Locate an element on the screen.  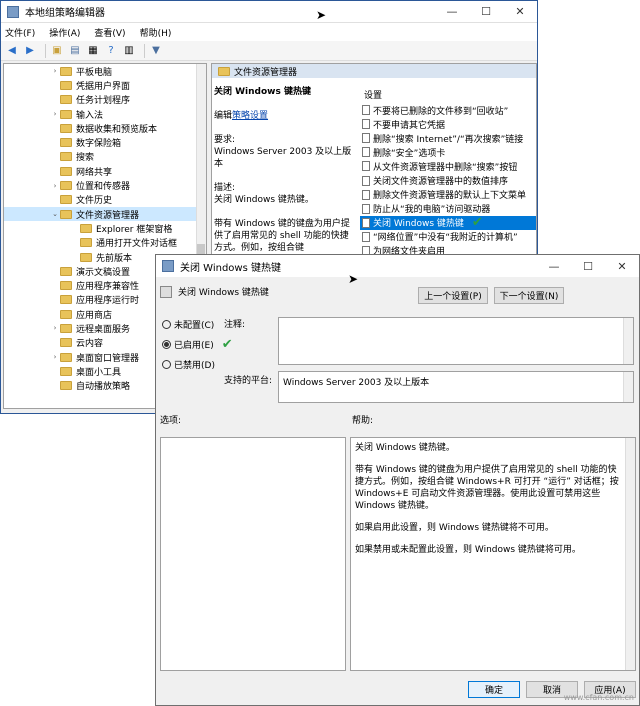
radio-enabled: 已启用(E) ✔ is located at coordinates (197, 344).